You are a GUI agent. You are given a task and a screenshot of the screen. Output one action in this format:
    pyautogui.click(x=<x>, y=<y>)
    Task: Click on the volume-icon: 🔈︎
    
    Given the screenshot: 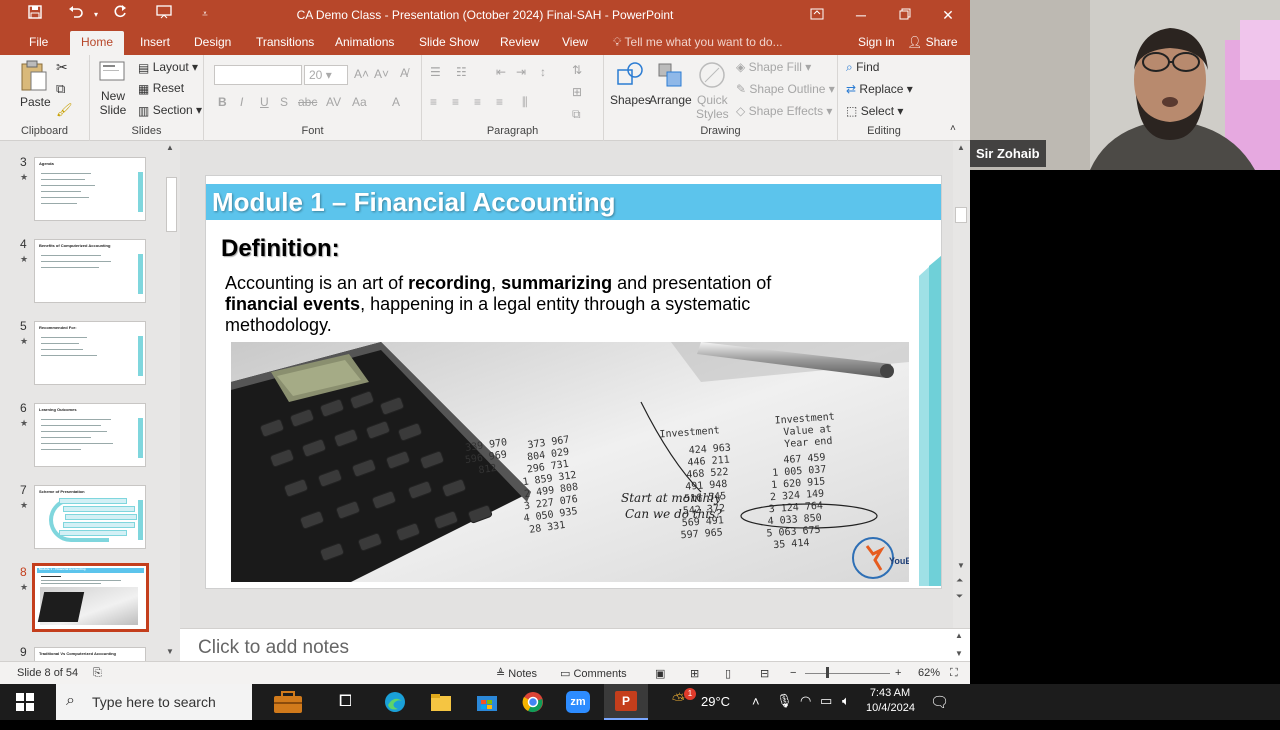 What is the action you would take?
    pyautogui.click(x=846, y=711)
    